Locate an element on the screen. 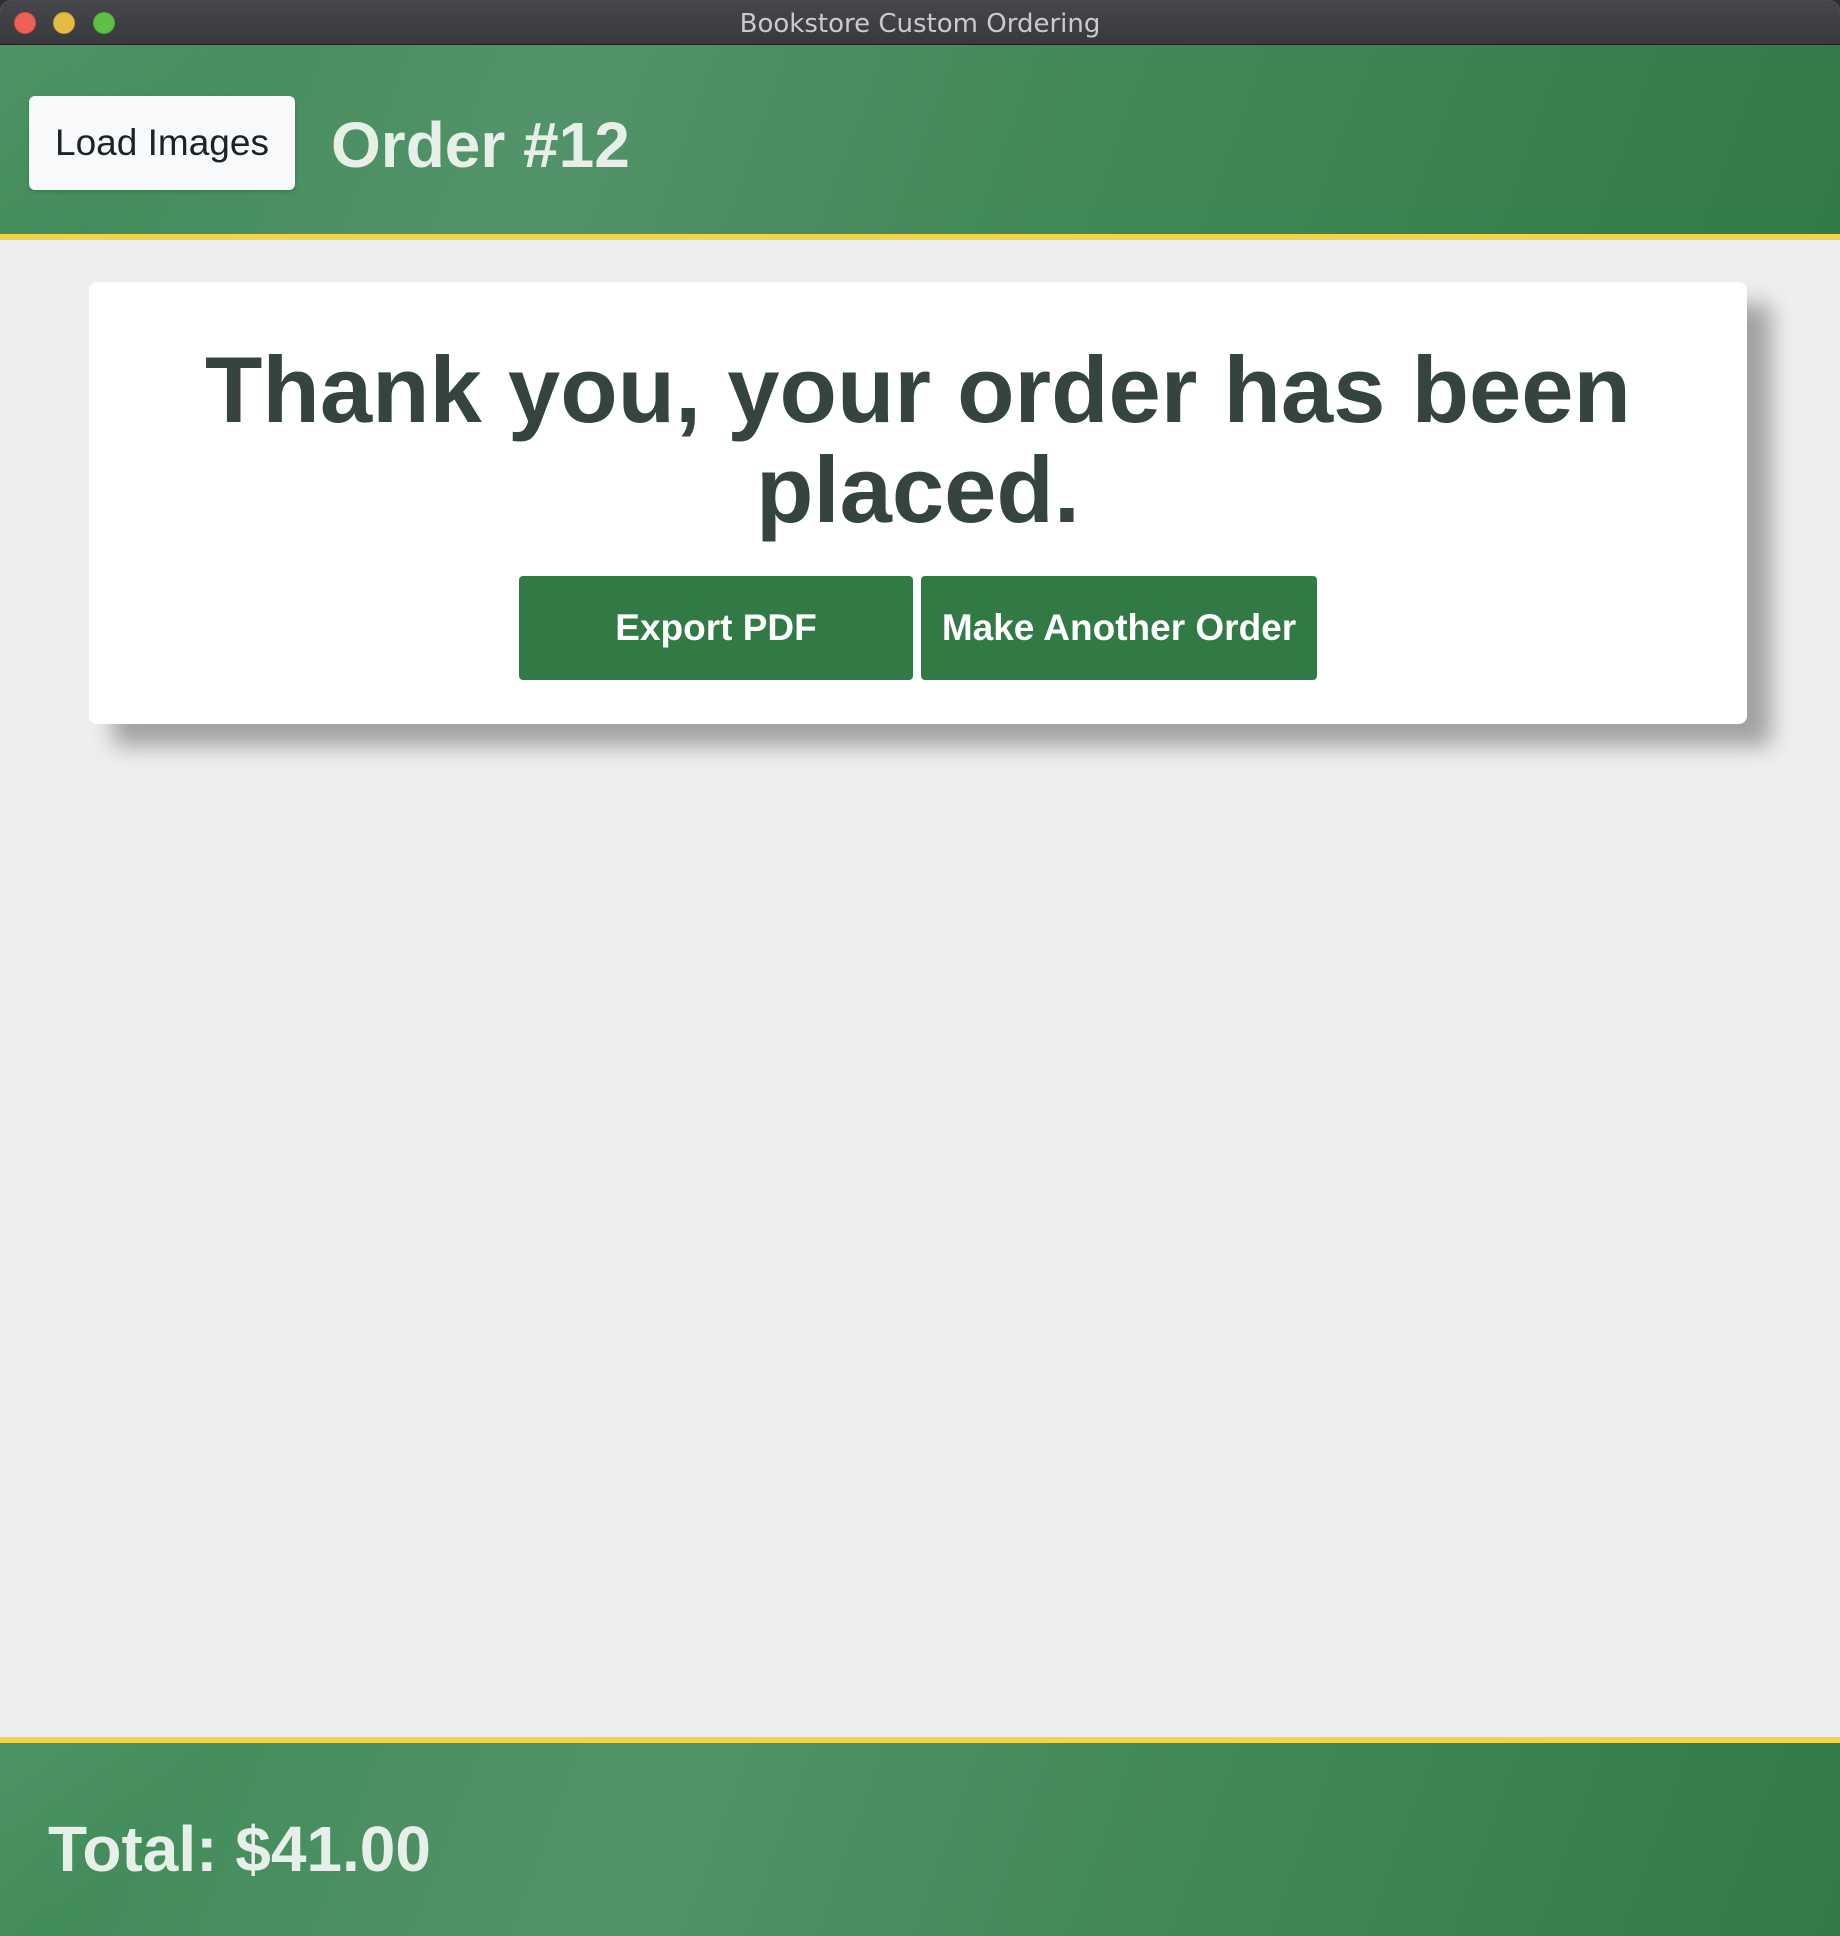  confirmation-message: Thank you, your order has been placed. is located at coordinates (918, 439).